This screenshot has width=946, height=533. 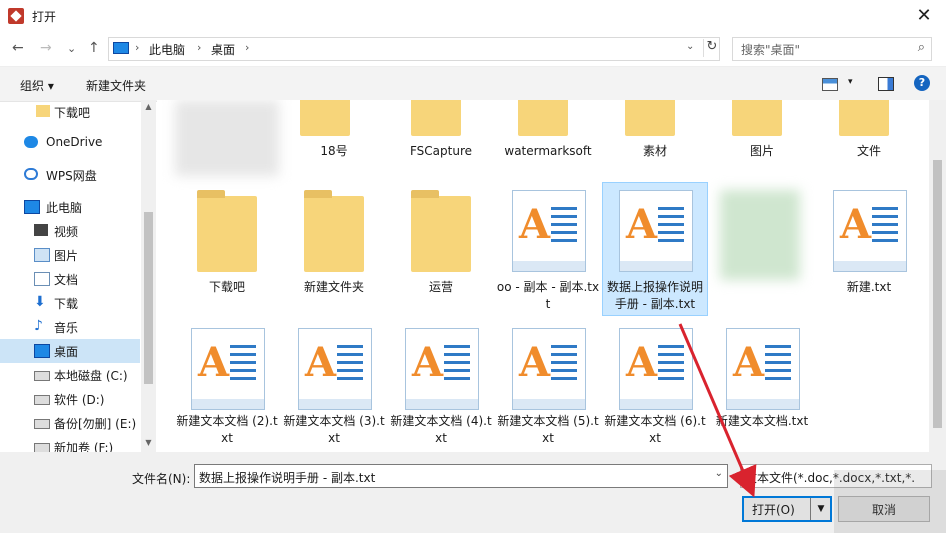 I want to click on sidebar-item-documents: 文档, so click(x=70, y=279).